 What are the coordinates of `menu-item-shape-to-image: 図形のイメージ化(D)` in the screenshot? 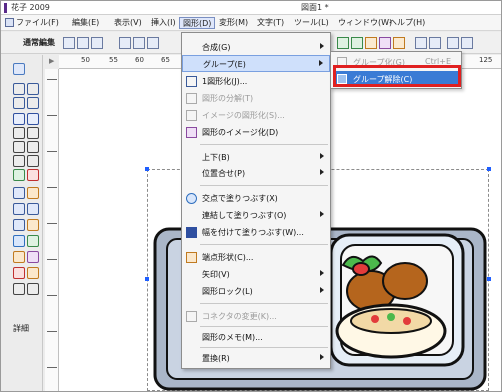 It's located at (256, 132).